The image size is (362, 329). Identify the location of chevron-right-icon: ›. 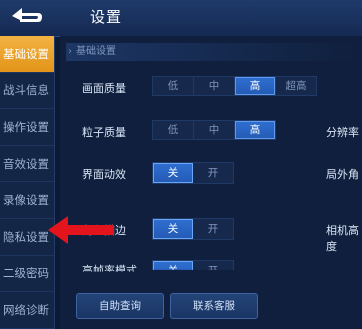
(70, 51).